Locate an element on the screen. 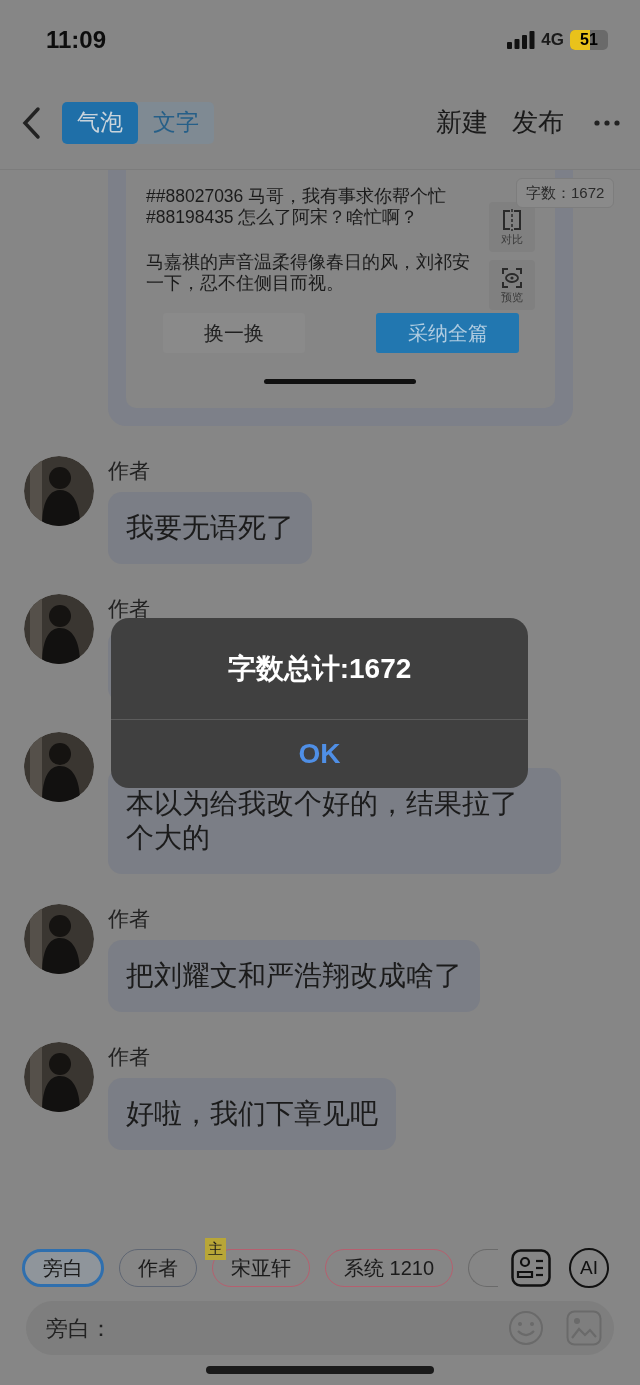 The height and width of the screenshot is (1385, 640). ai-button: AI is located at coordinates (589, 1268).